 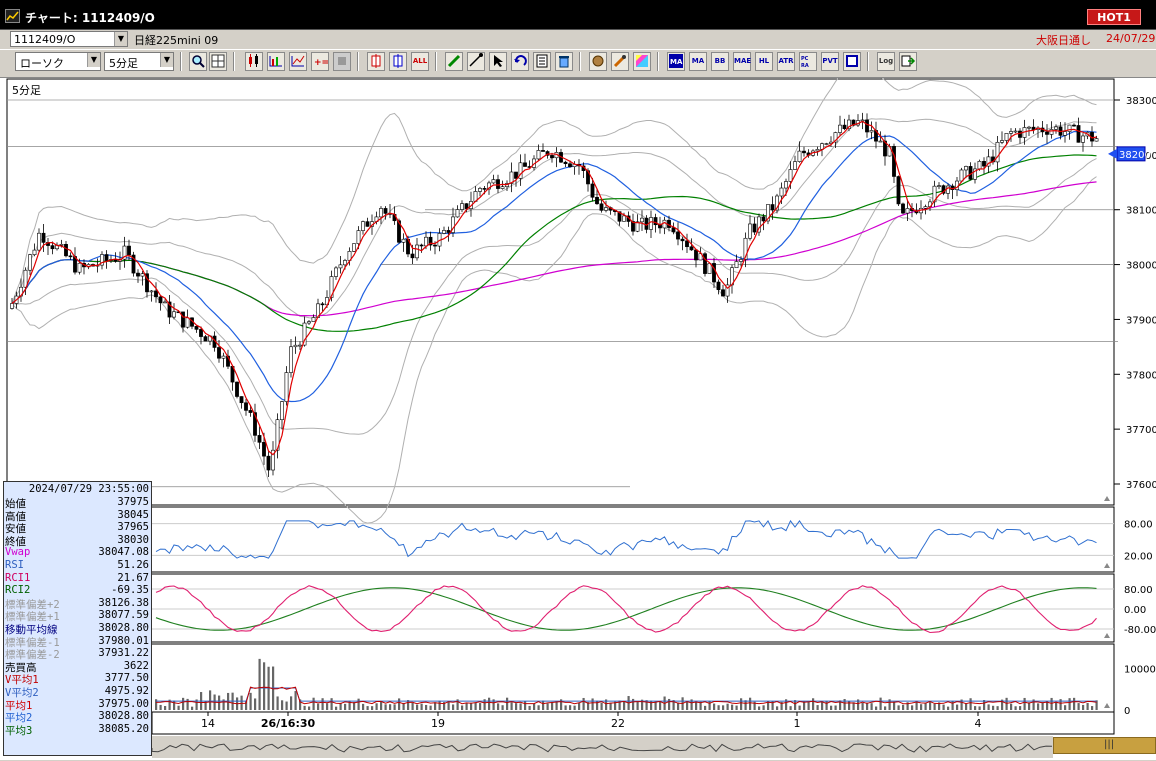 I want to click on all-button: ALL, so click(x=420, y=61).